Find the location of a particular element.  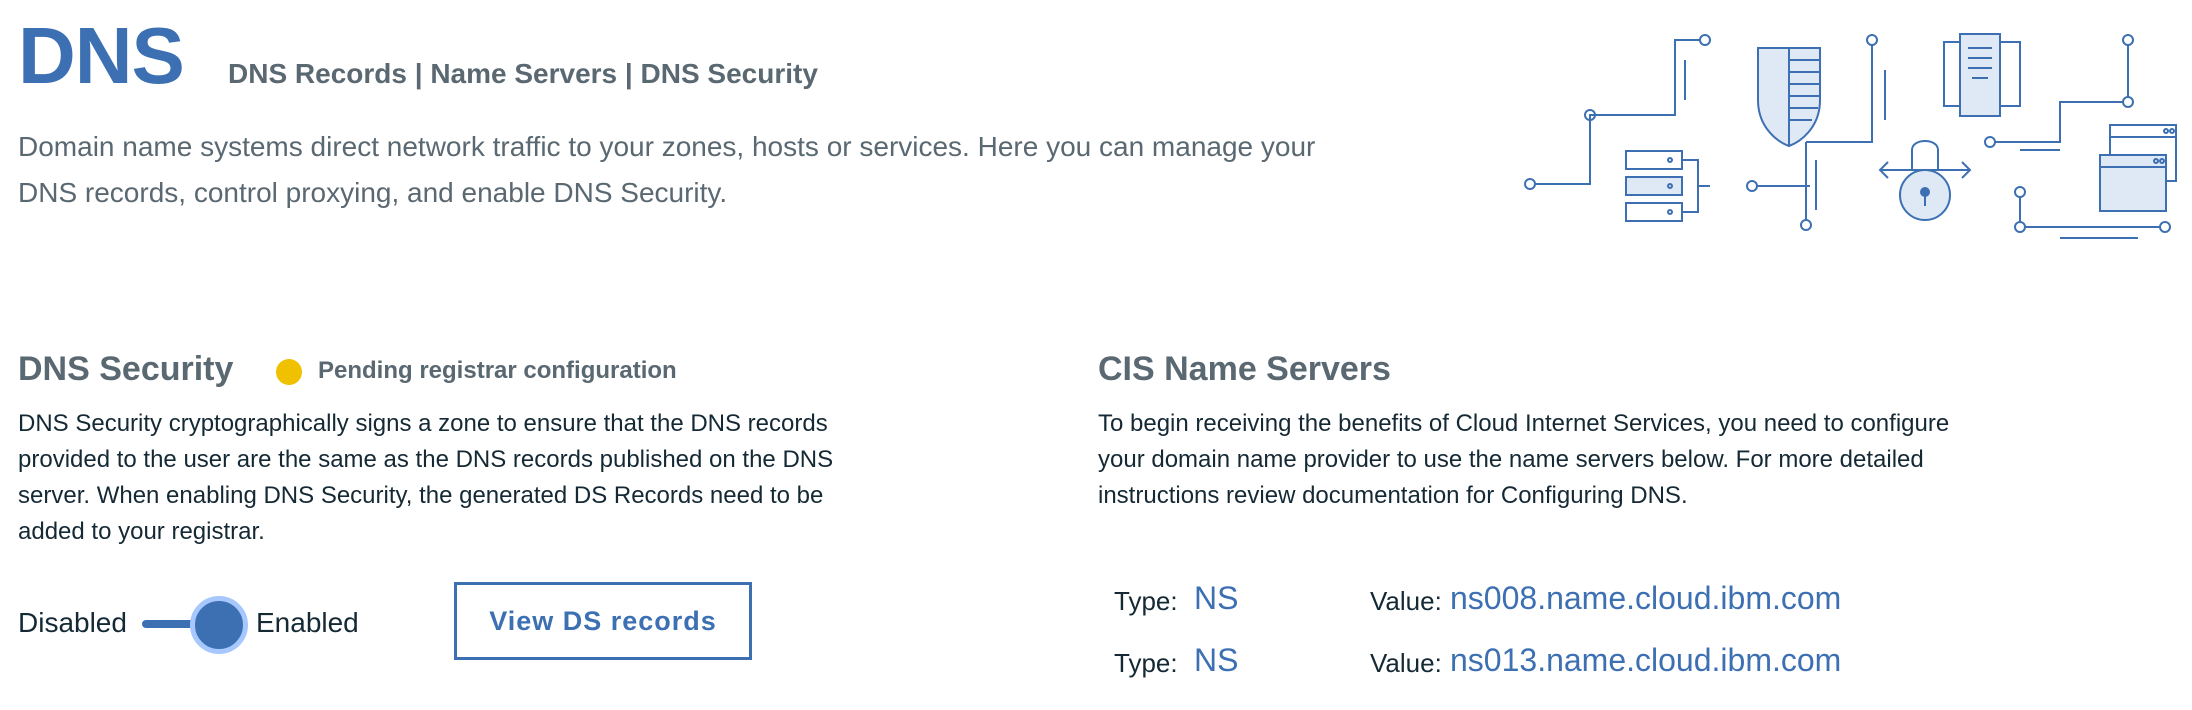

toggle-on-label: Enabled is located at coordinates (307, 622).